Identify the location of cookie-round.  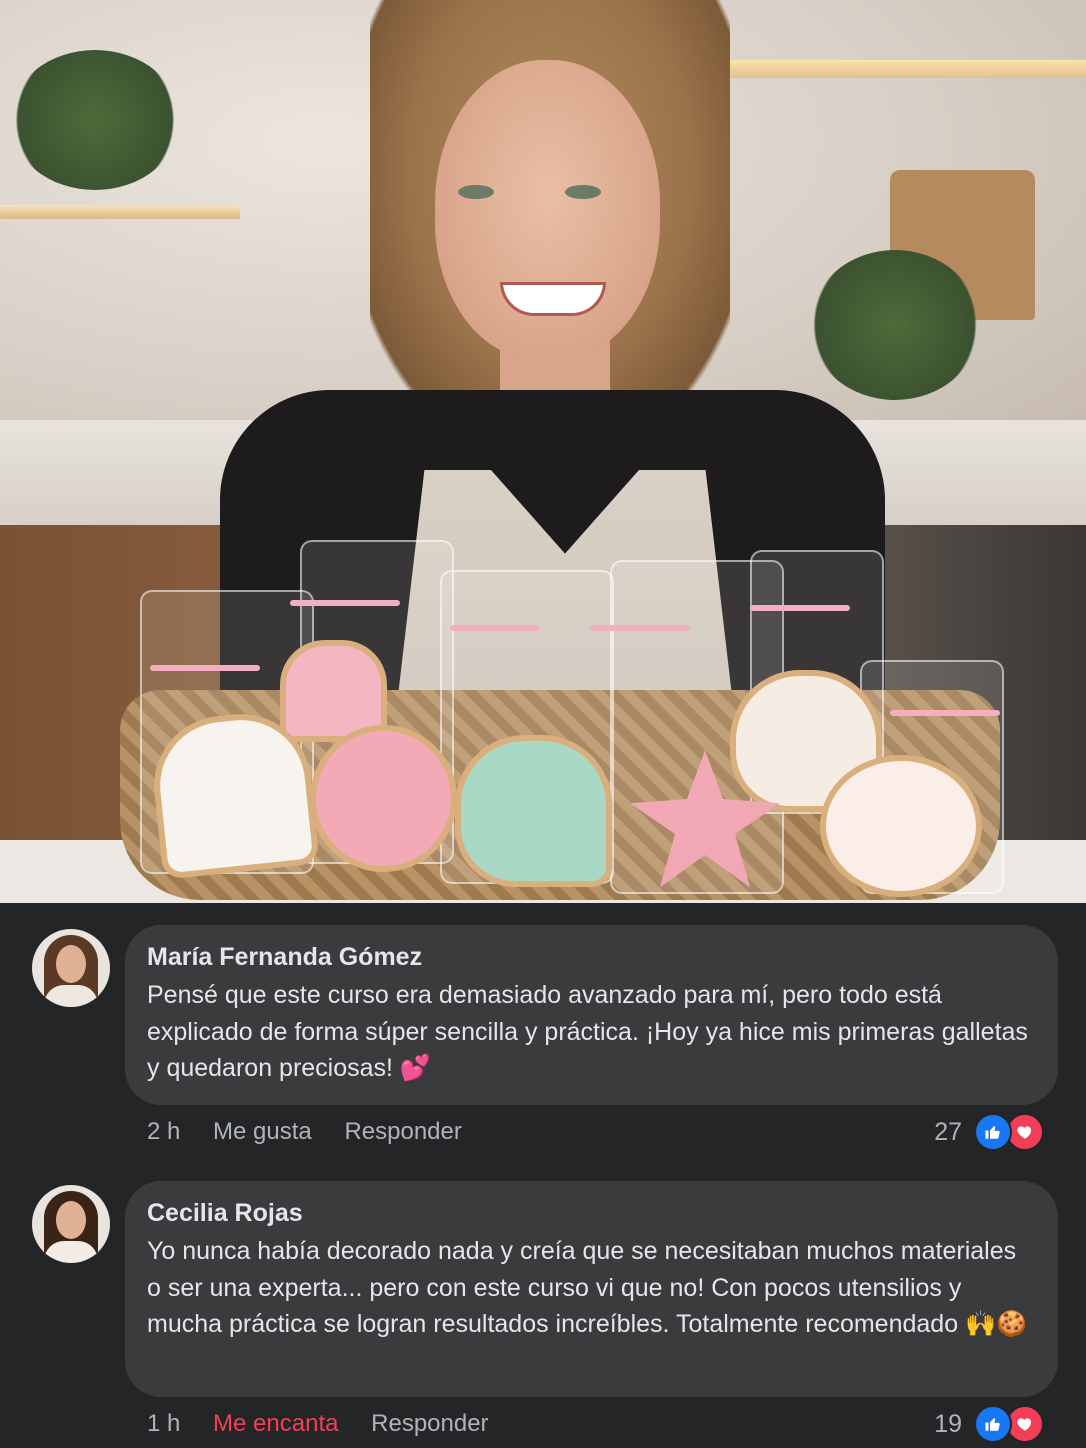
(901, 826).